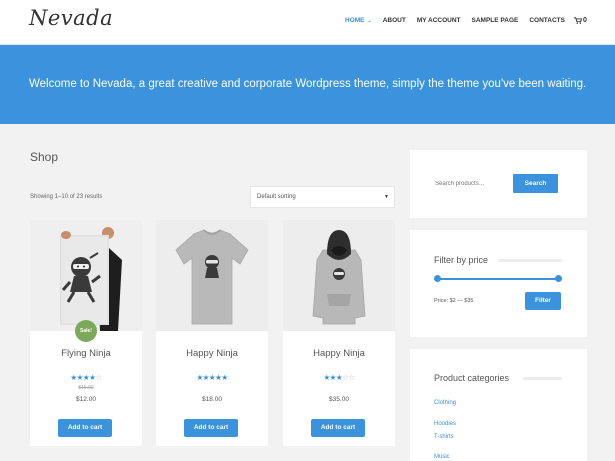 The image size is (615, 461). I want to click on sort-select: Default sorting ▼, so click(322, 197).